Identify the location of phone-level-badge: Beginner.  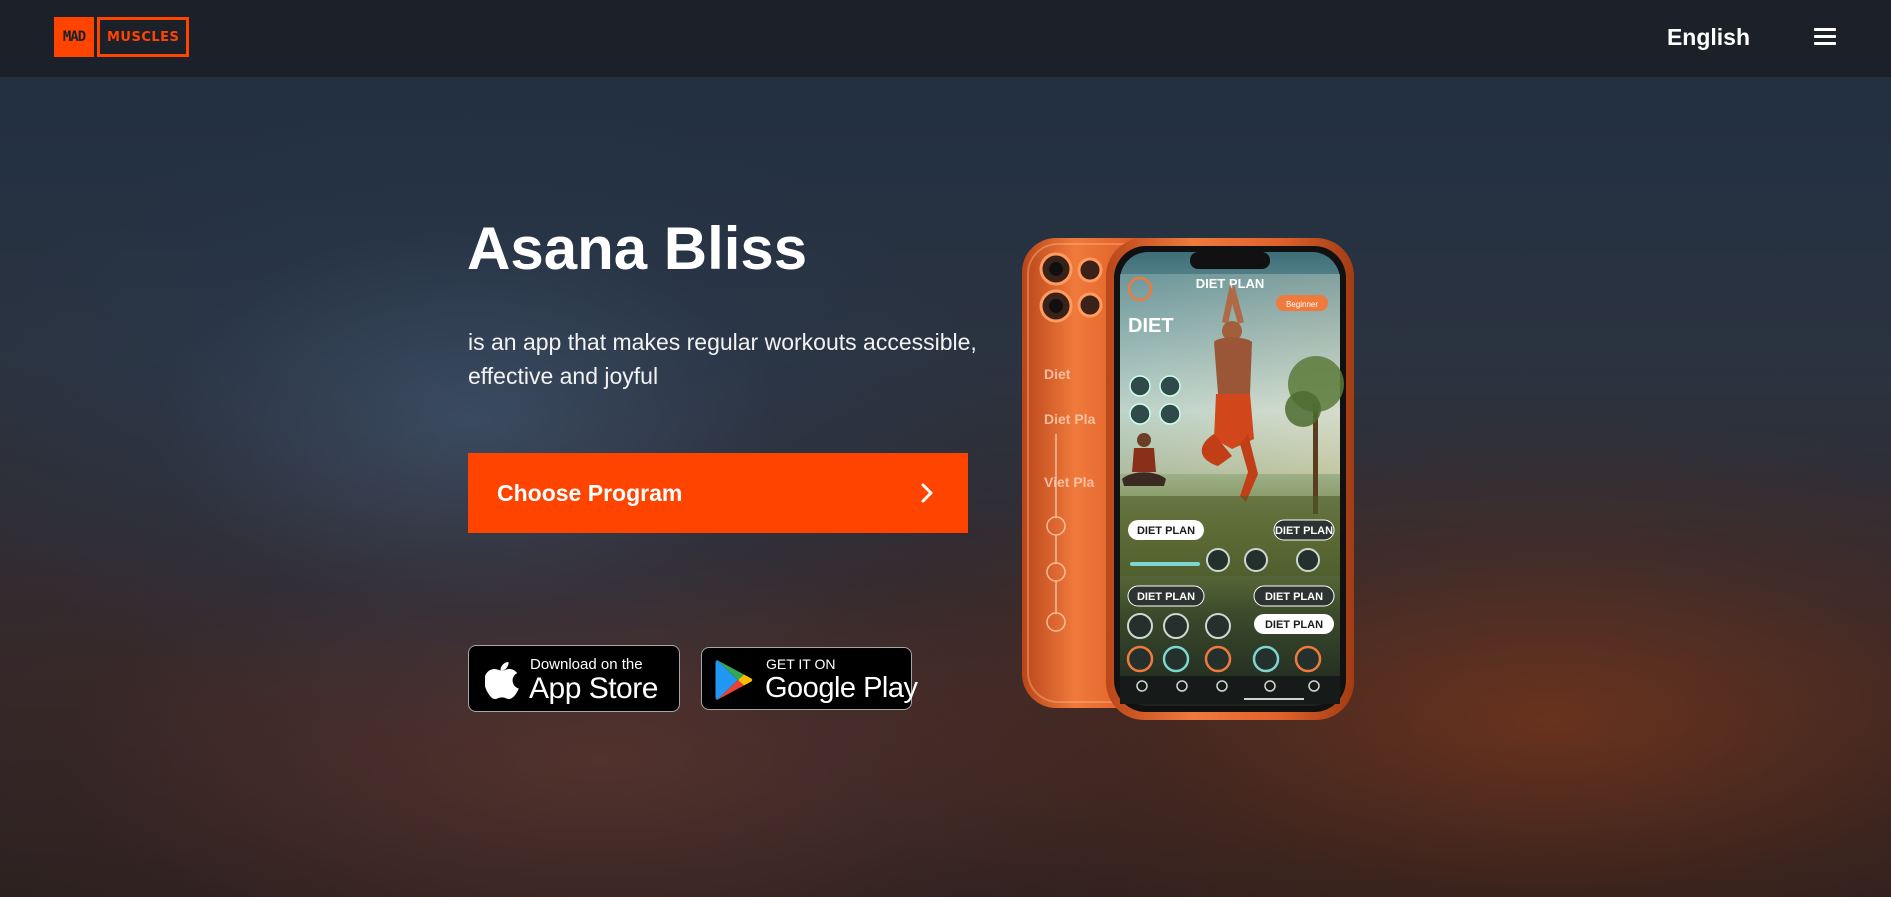
(1302, 304).